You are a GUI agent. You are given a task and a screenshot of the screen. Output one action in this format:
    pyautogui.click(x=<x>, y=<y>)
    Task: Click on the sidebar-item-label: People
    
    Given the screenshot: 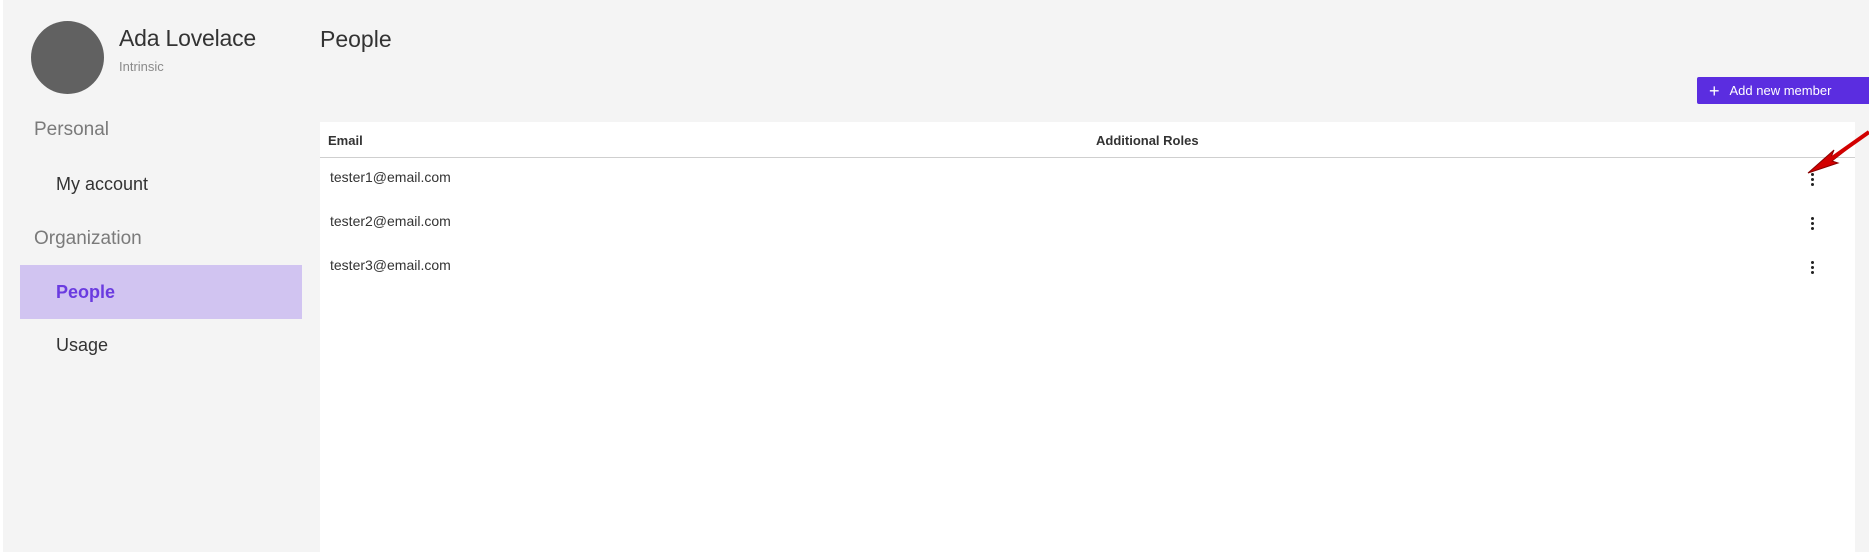 What is the action you would take?
    pyautogui.click(x=86, y=291)
    